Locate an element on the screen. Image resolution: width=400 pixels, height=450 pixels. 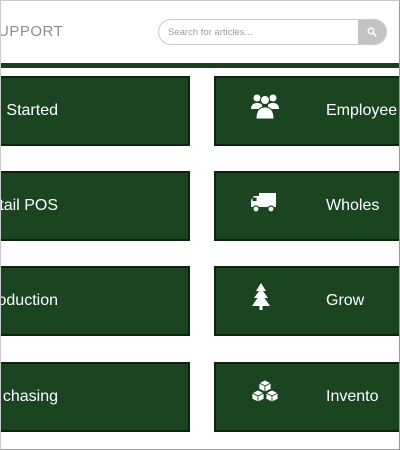
tile-label: Grow is located at coordinates (345, 300).